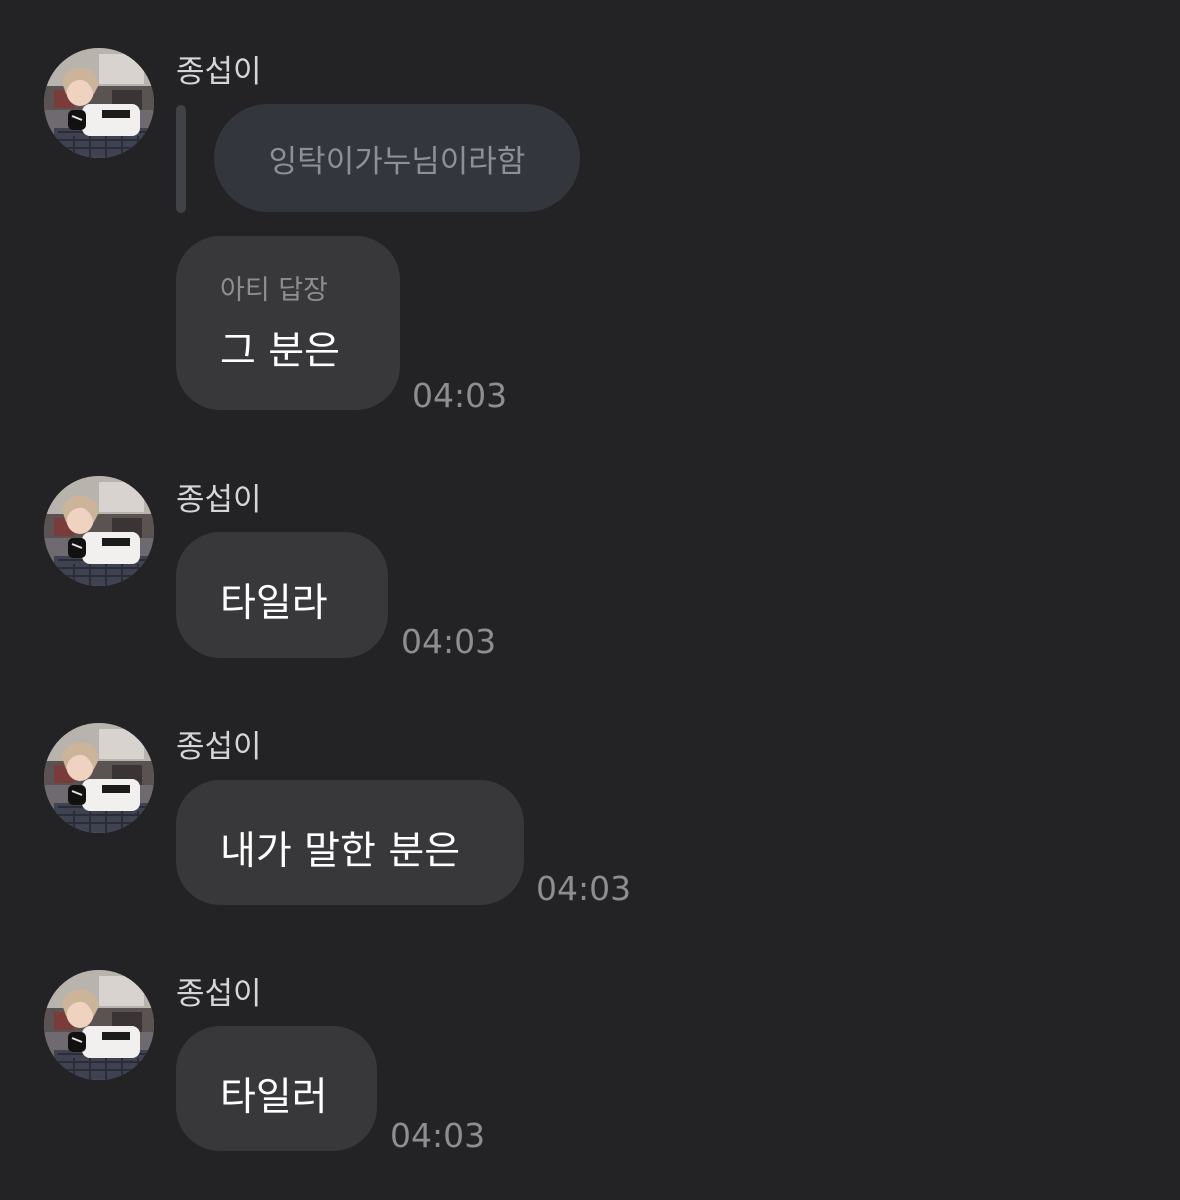 This screenshot has height=1200, width=1180. I want to click on message-text: 타일러, so click(274, 1097).